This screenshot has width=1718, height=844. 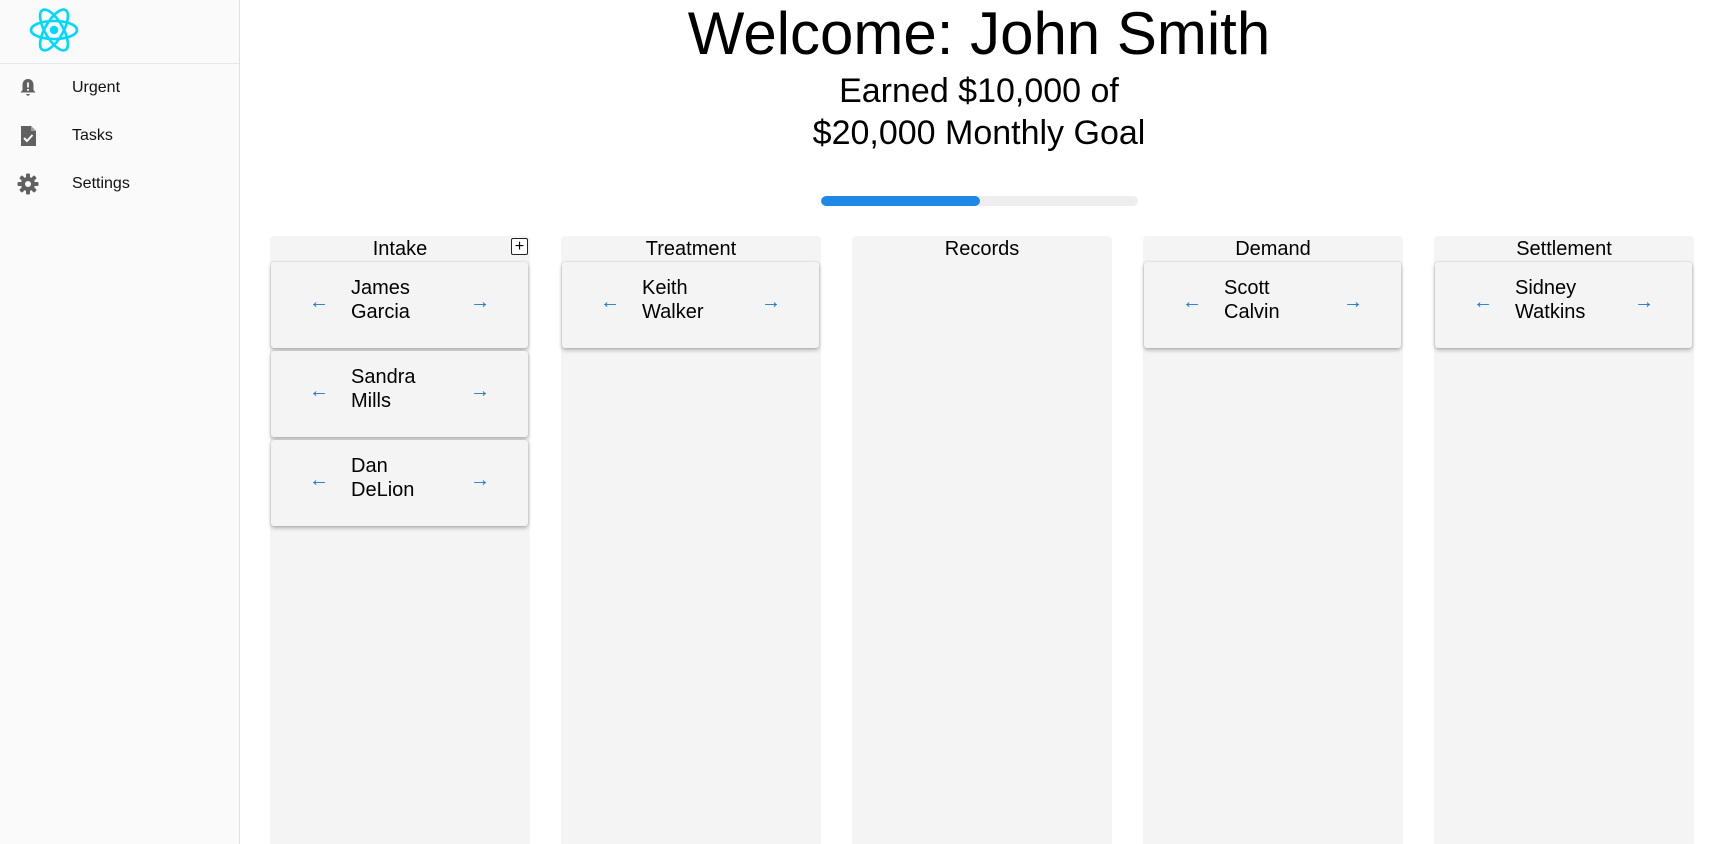 What do you see at coordinates (92, 135) in the screenshot?
I see `sidebar-item-label: Tasks` at bounding box center [92, 135].